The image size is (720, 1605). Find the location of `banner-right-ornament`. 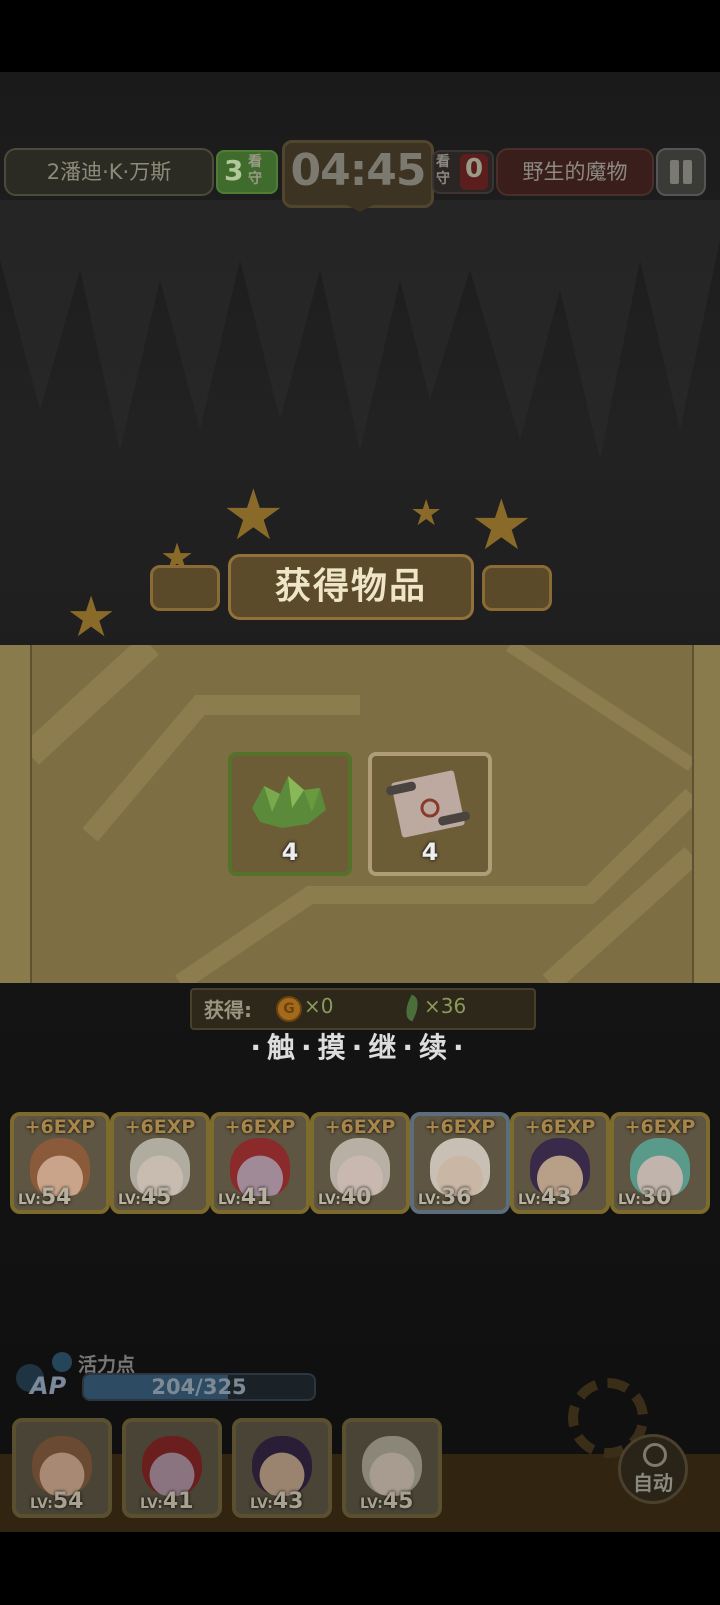

banner-right-ornament is located at coordinates (517, 588).